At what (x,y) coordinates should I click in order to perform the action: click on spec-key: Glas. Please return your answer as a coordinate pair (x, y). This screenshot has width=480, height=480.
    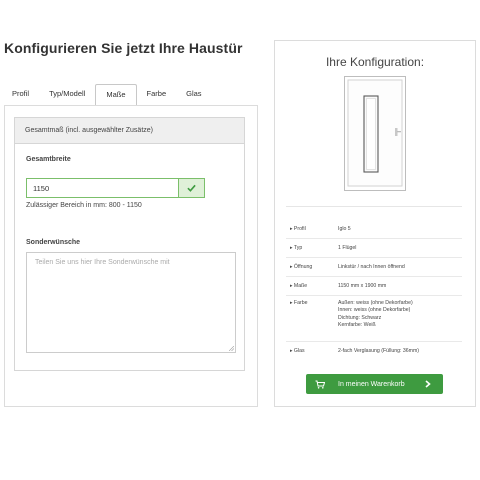
    Looking at the image, I should click on (312, 354).